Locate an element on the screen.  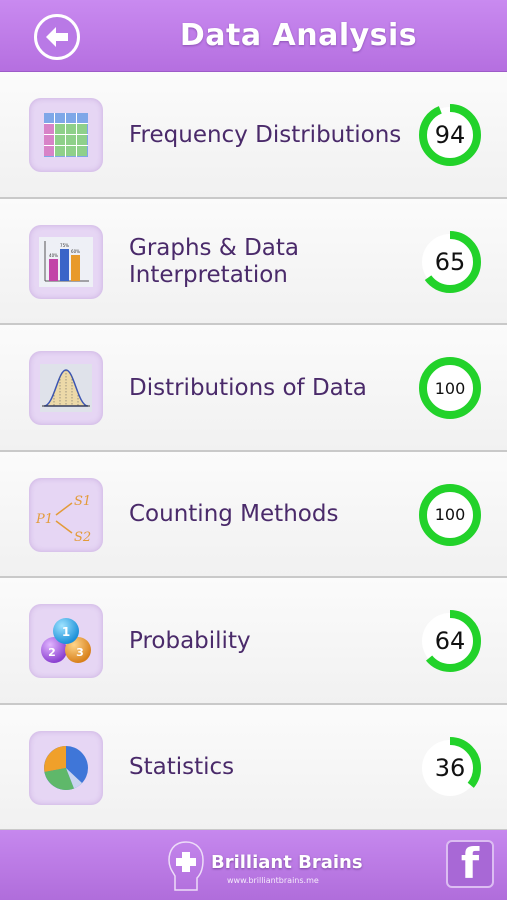
topic-label: Distributions of Data is located at coordinates (248, 387).